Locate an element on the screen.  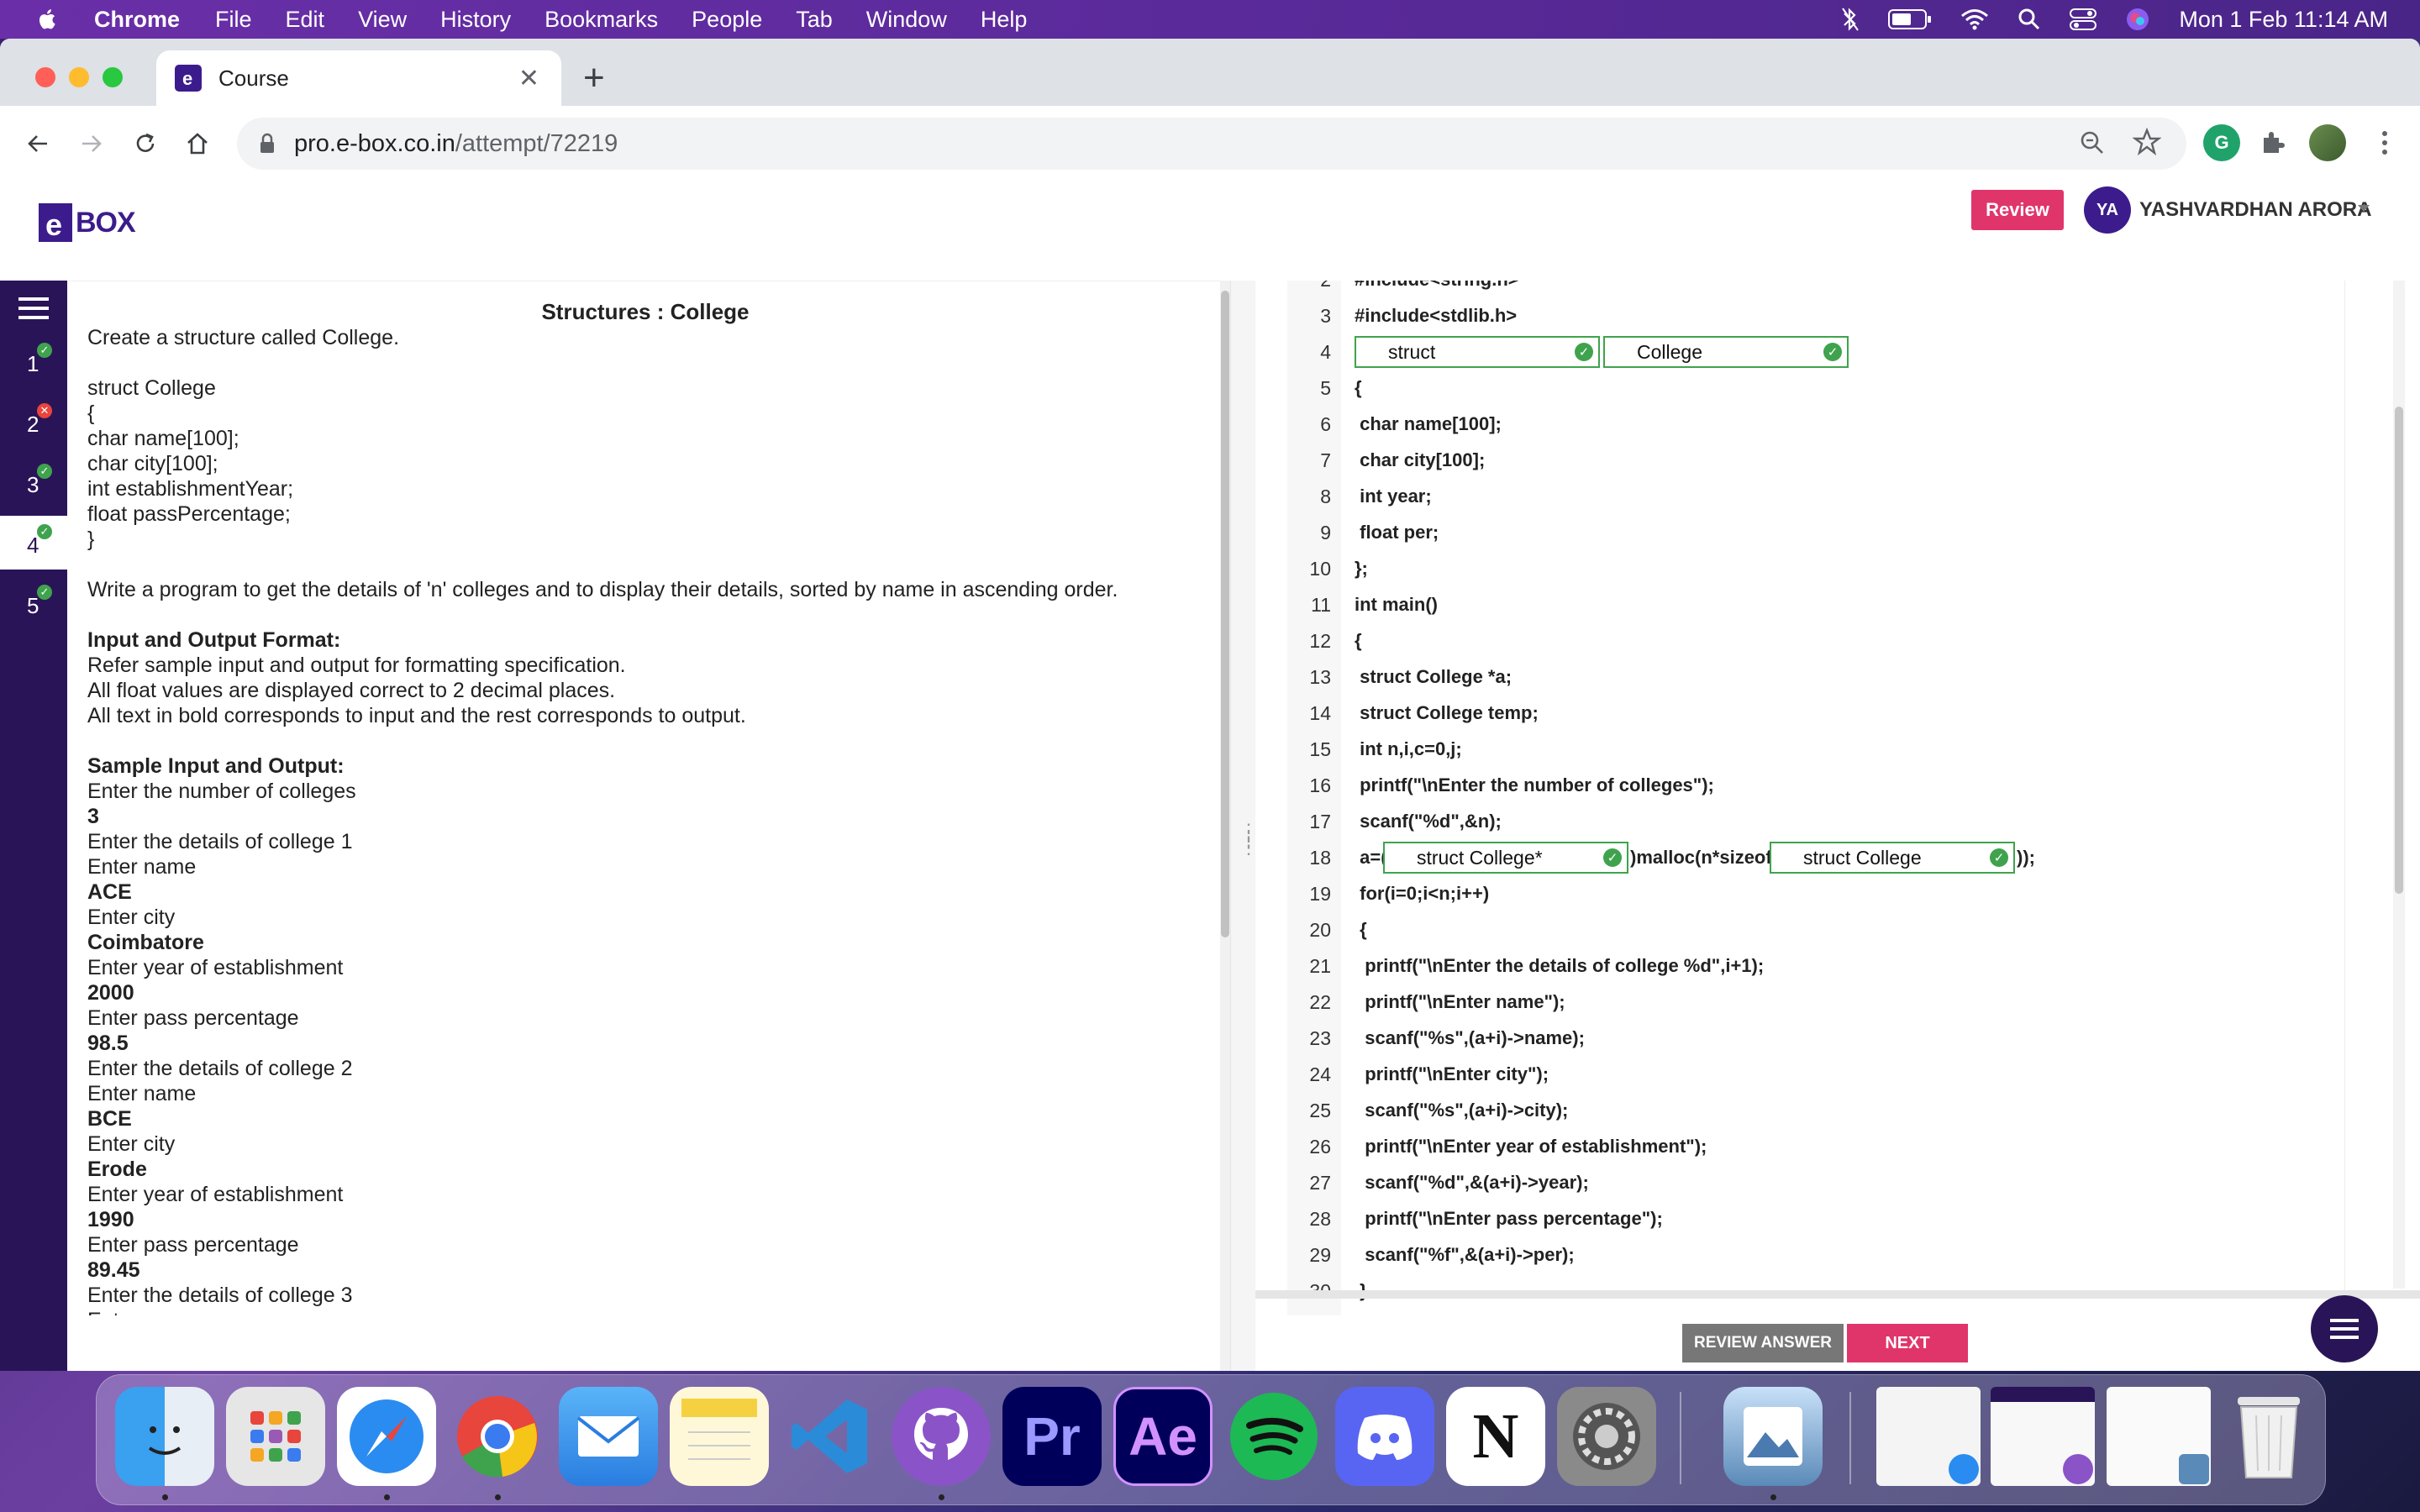
blank-sizeof-type: struct College ✓ is located at coordinates (1892, 858).